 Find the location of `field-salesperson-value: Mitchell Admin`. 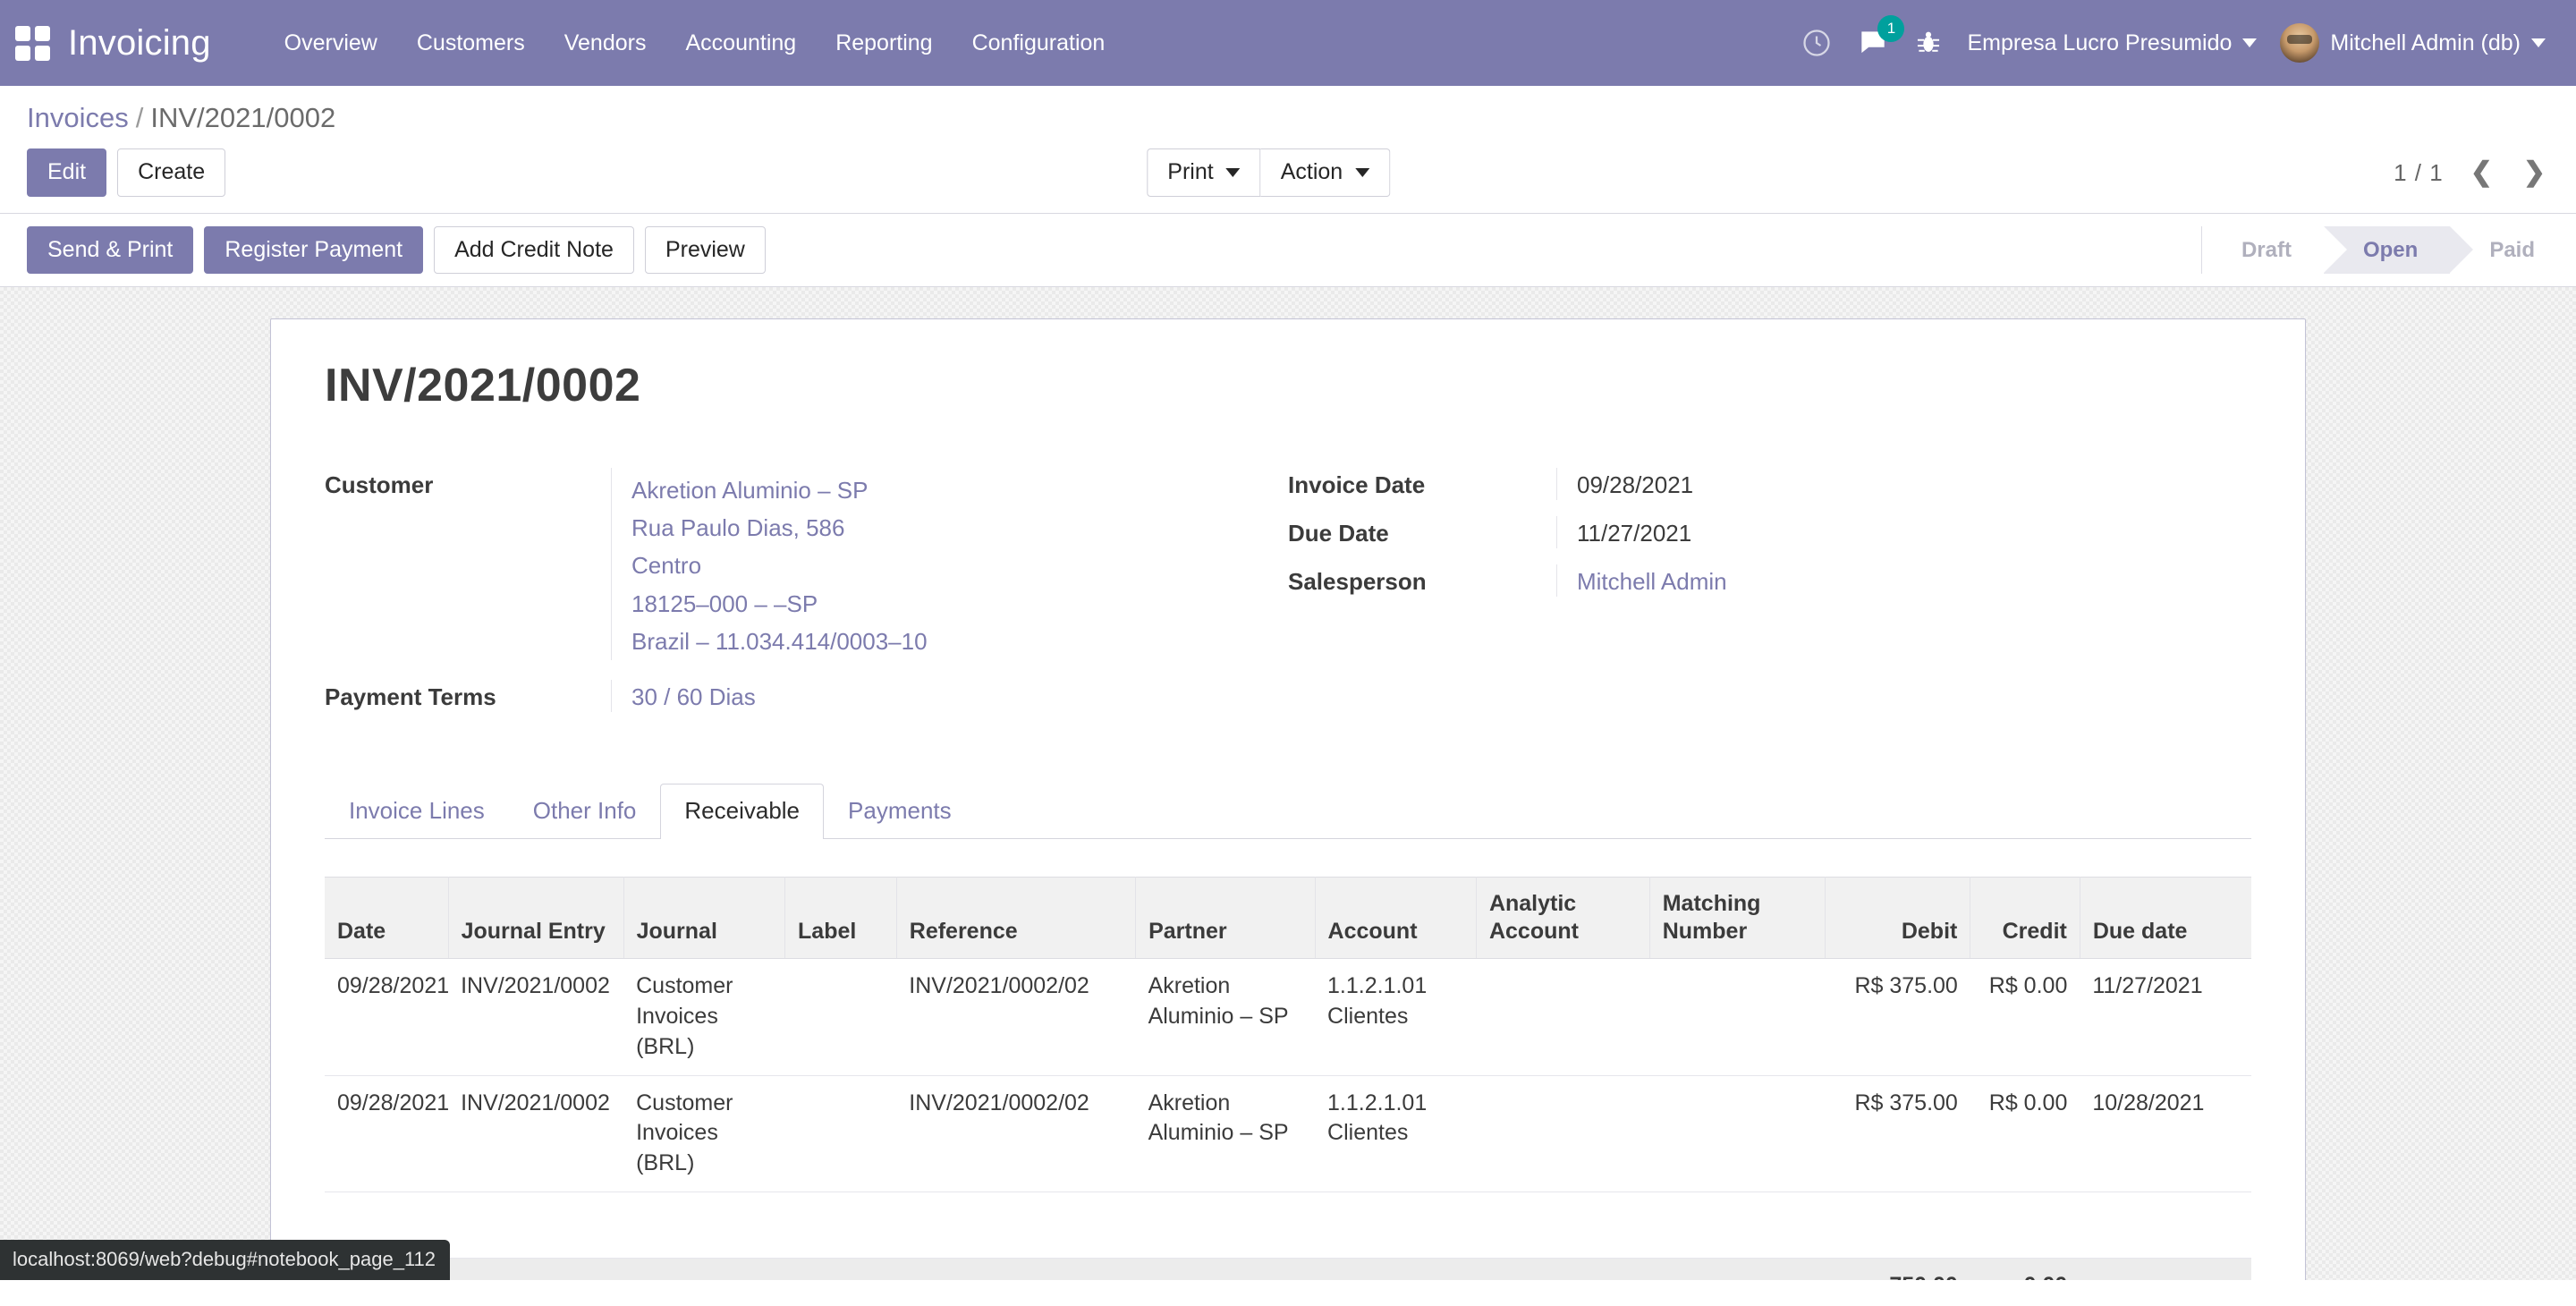

field-salesperson-value: Mitchell Admin is located at coordinates (1903, 581).